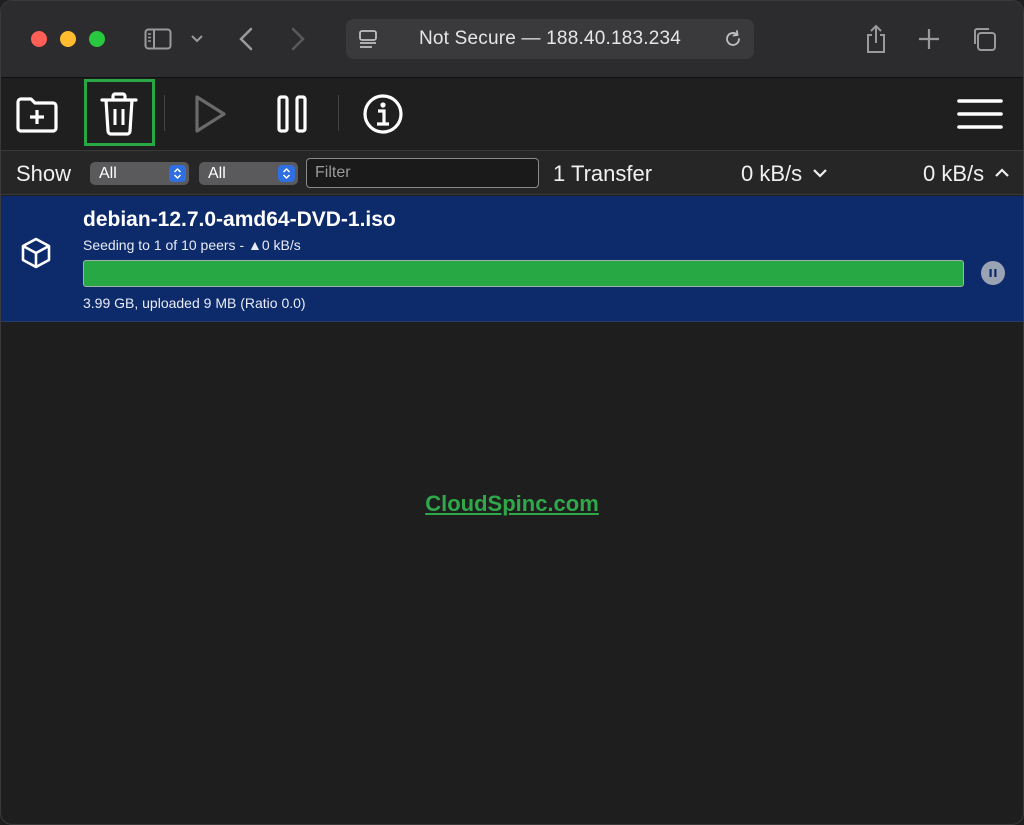 Image resolution: width=1024 pixels, height=825 pixels. Describe the element at coordinates (108, 173) in the screenshot. I see `status-filter-value: All` at that location.